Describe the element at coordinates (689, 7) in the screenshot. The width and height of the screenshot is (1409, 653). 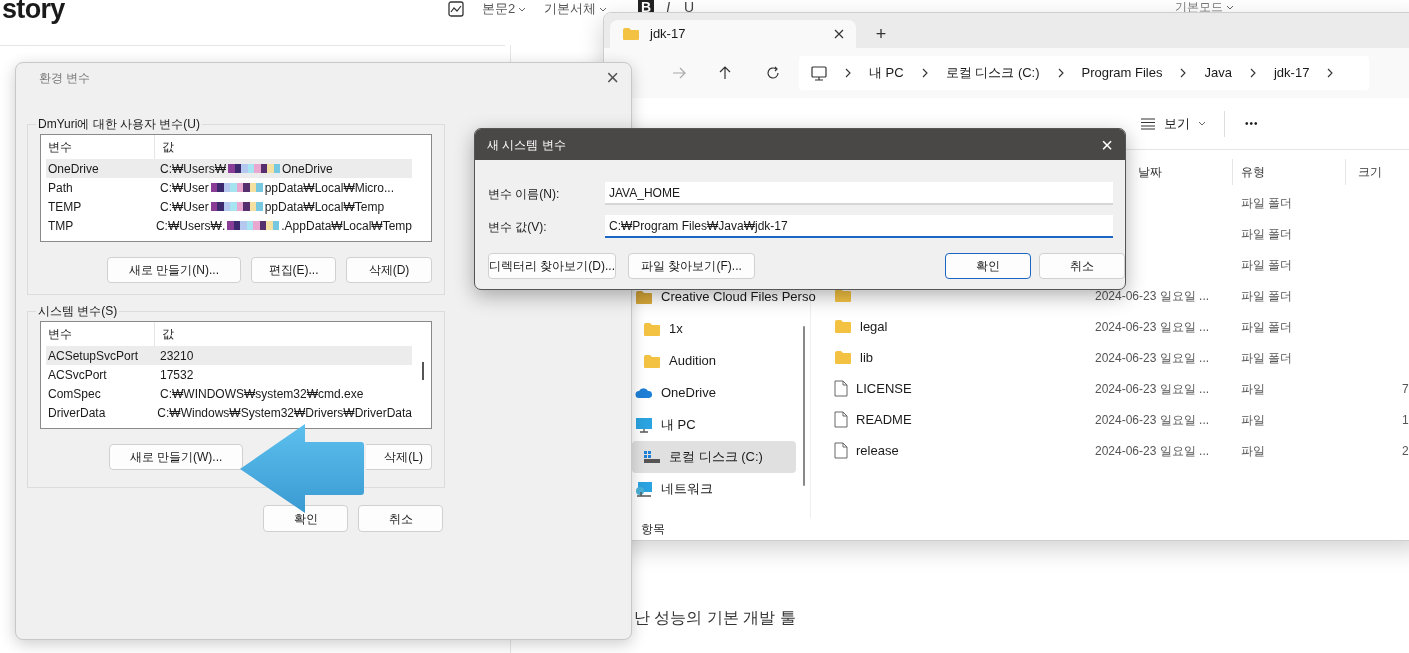
I see `format-button: U` at that location.